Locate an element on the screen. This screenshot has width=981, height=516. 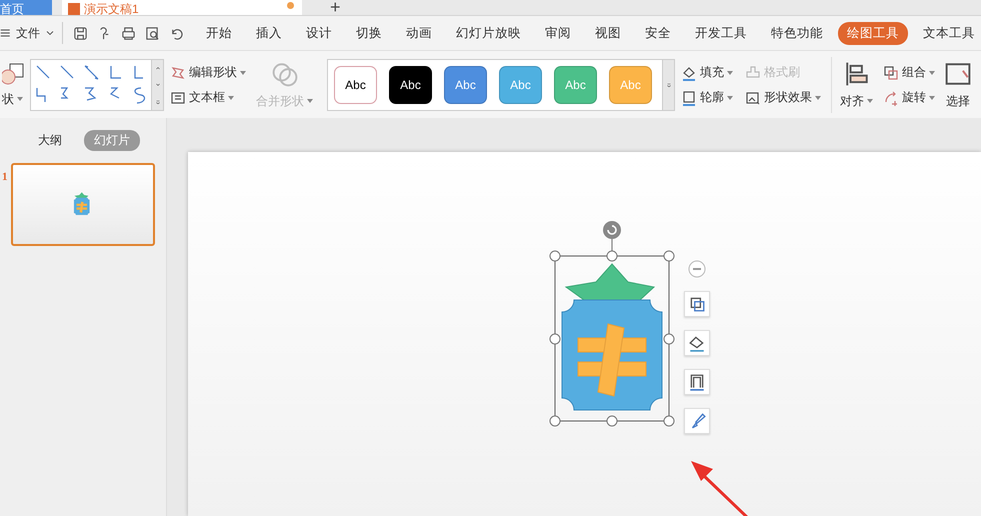
edit-shape-button: 编辑形状 is located at coordinates (208, 72).